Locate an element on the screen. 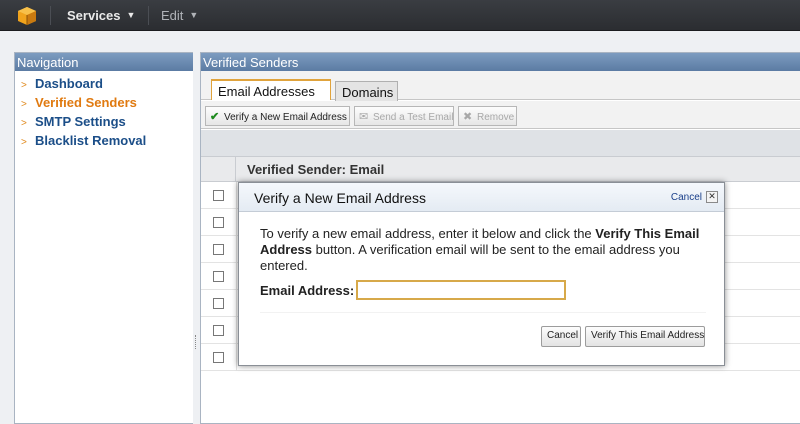 This screenshot has width=800, height=424. nav-item-label: SMTP Settings is located at coordinates (80, 121).